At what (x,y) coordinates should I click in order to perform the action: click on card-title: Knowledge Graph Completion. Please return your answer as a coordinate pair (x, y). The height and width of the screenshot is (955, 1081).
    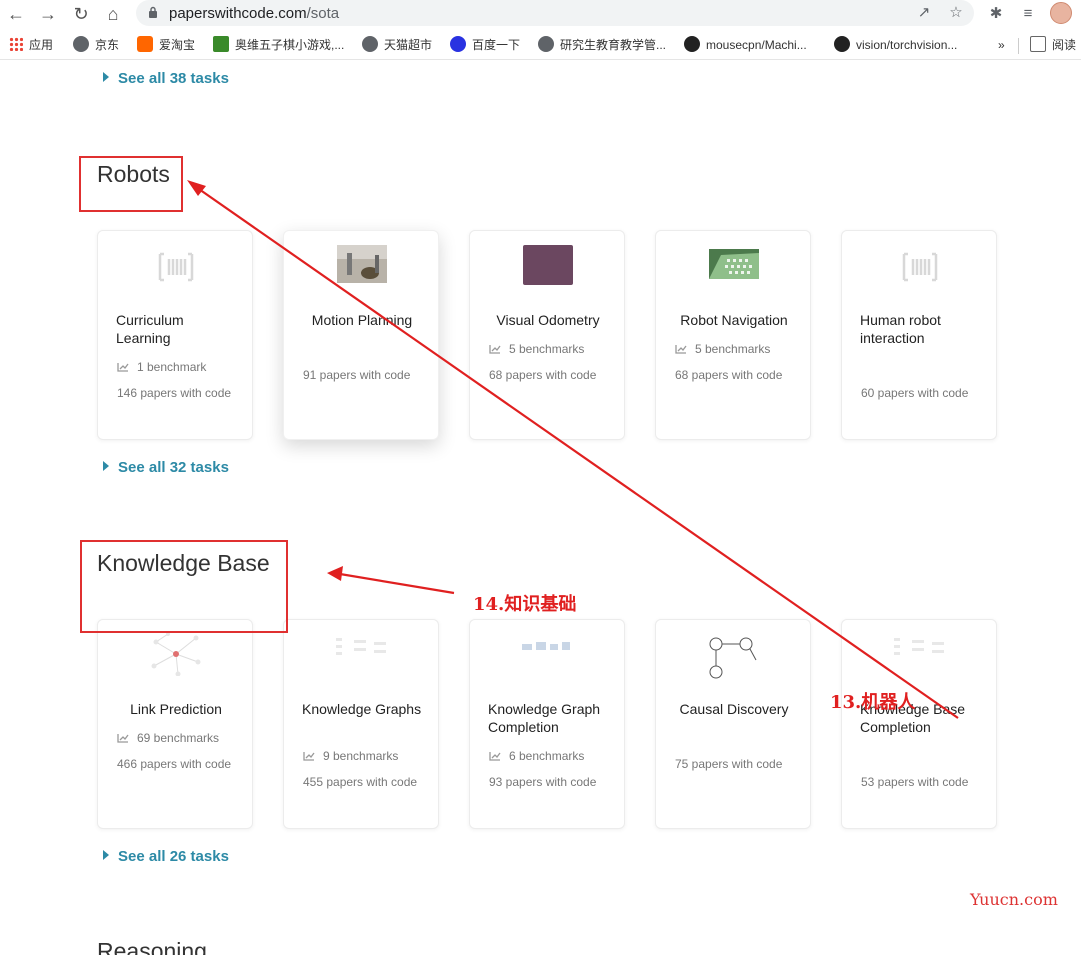
    Looking at the image, I should click on (544, 718).